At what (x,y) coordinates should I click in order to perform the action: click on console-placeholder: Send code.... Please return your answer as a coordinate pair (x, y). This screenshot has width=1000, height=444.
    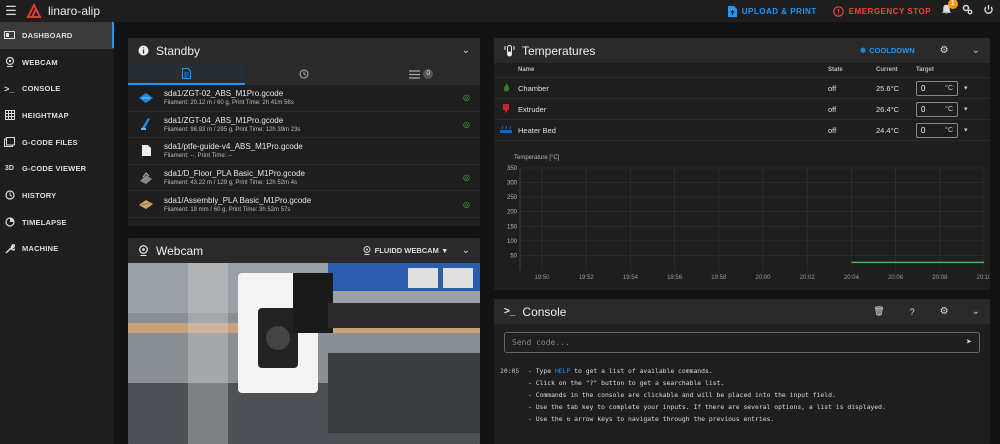
    Looking at the image, I should click on (541, 342).